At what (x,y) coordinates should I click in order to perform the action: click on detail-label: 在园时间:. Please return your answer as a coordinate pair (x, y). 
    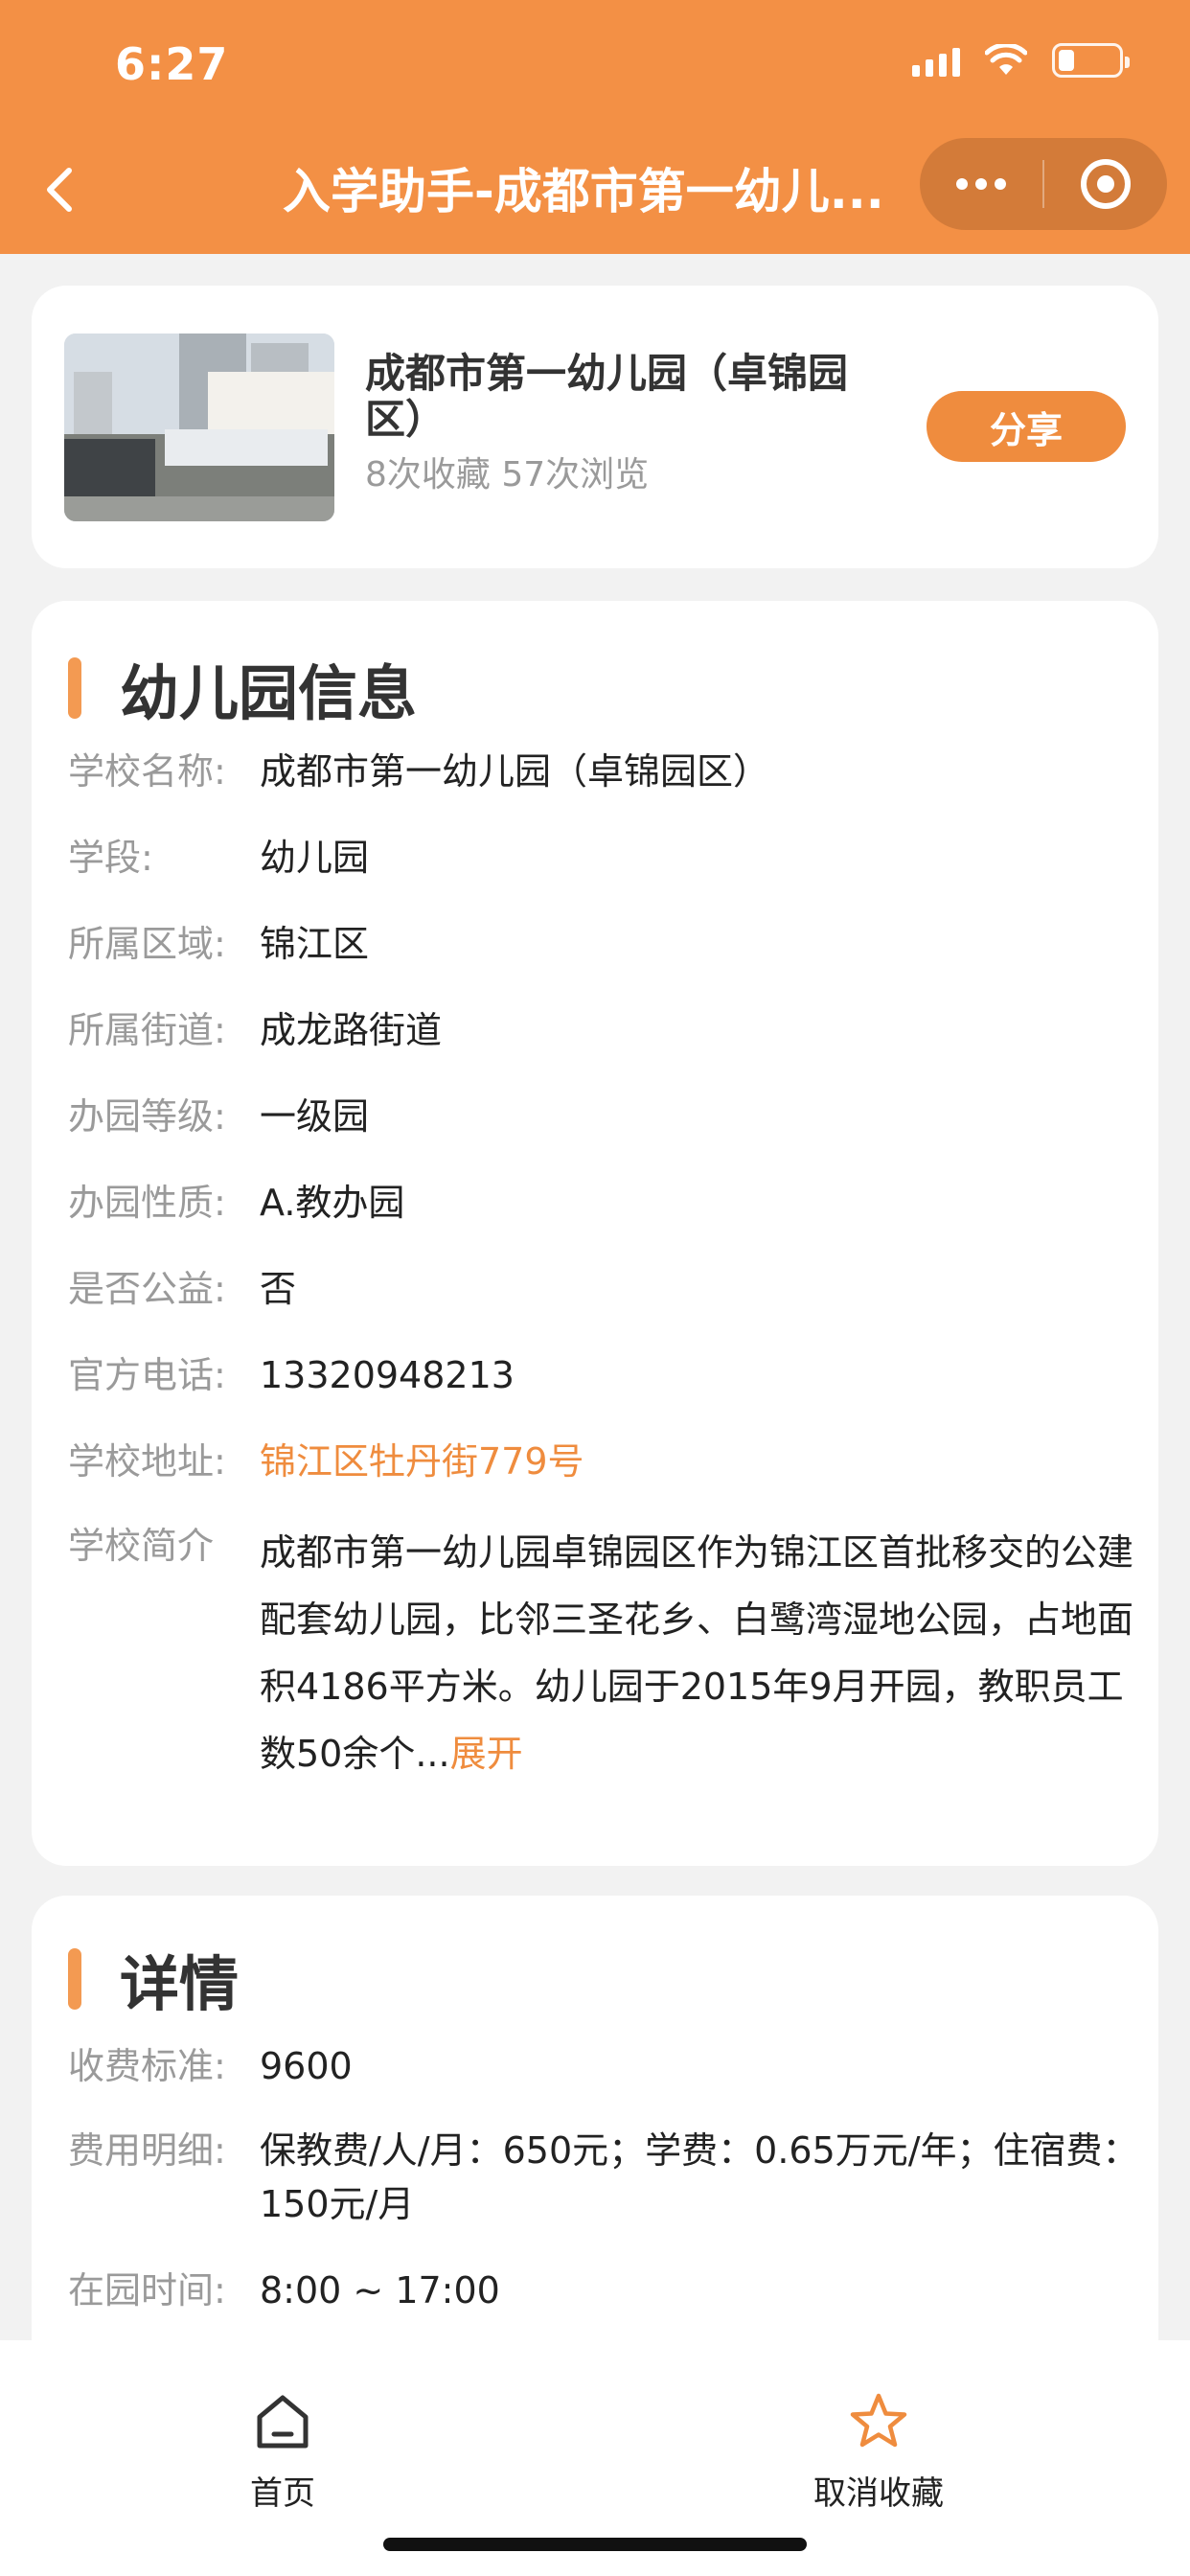
    Looking at the image, I should click on (147, 2290).